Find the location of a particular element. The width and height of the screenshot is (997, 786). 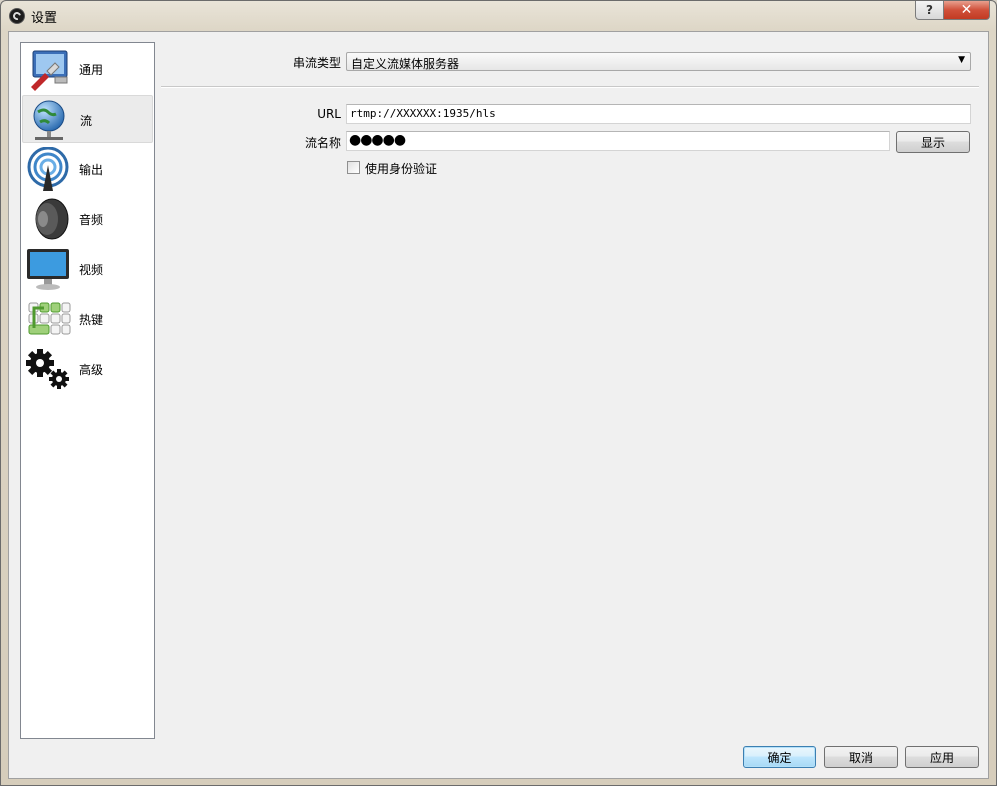

apply-button: 应用 is located at coordinates (942, 757).